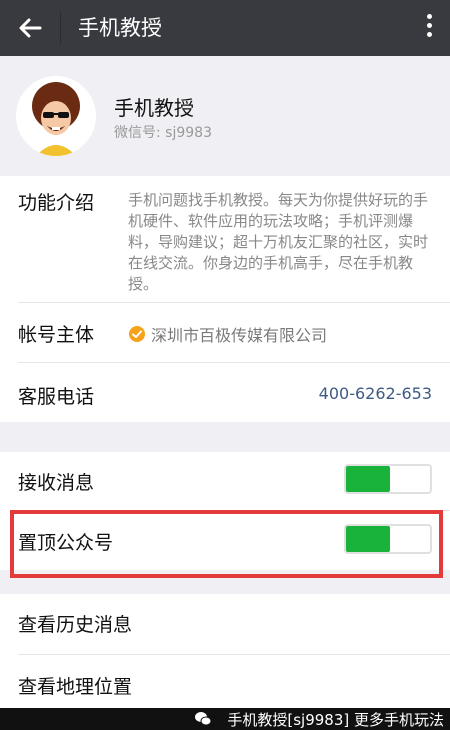 This screenshot has height=730, width=450. I want to click on phone-label: 客服电话, so click(56, 397).